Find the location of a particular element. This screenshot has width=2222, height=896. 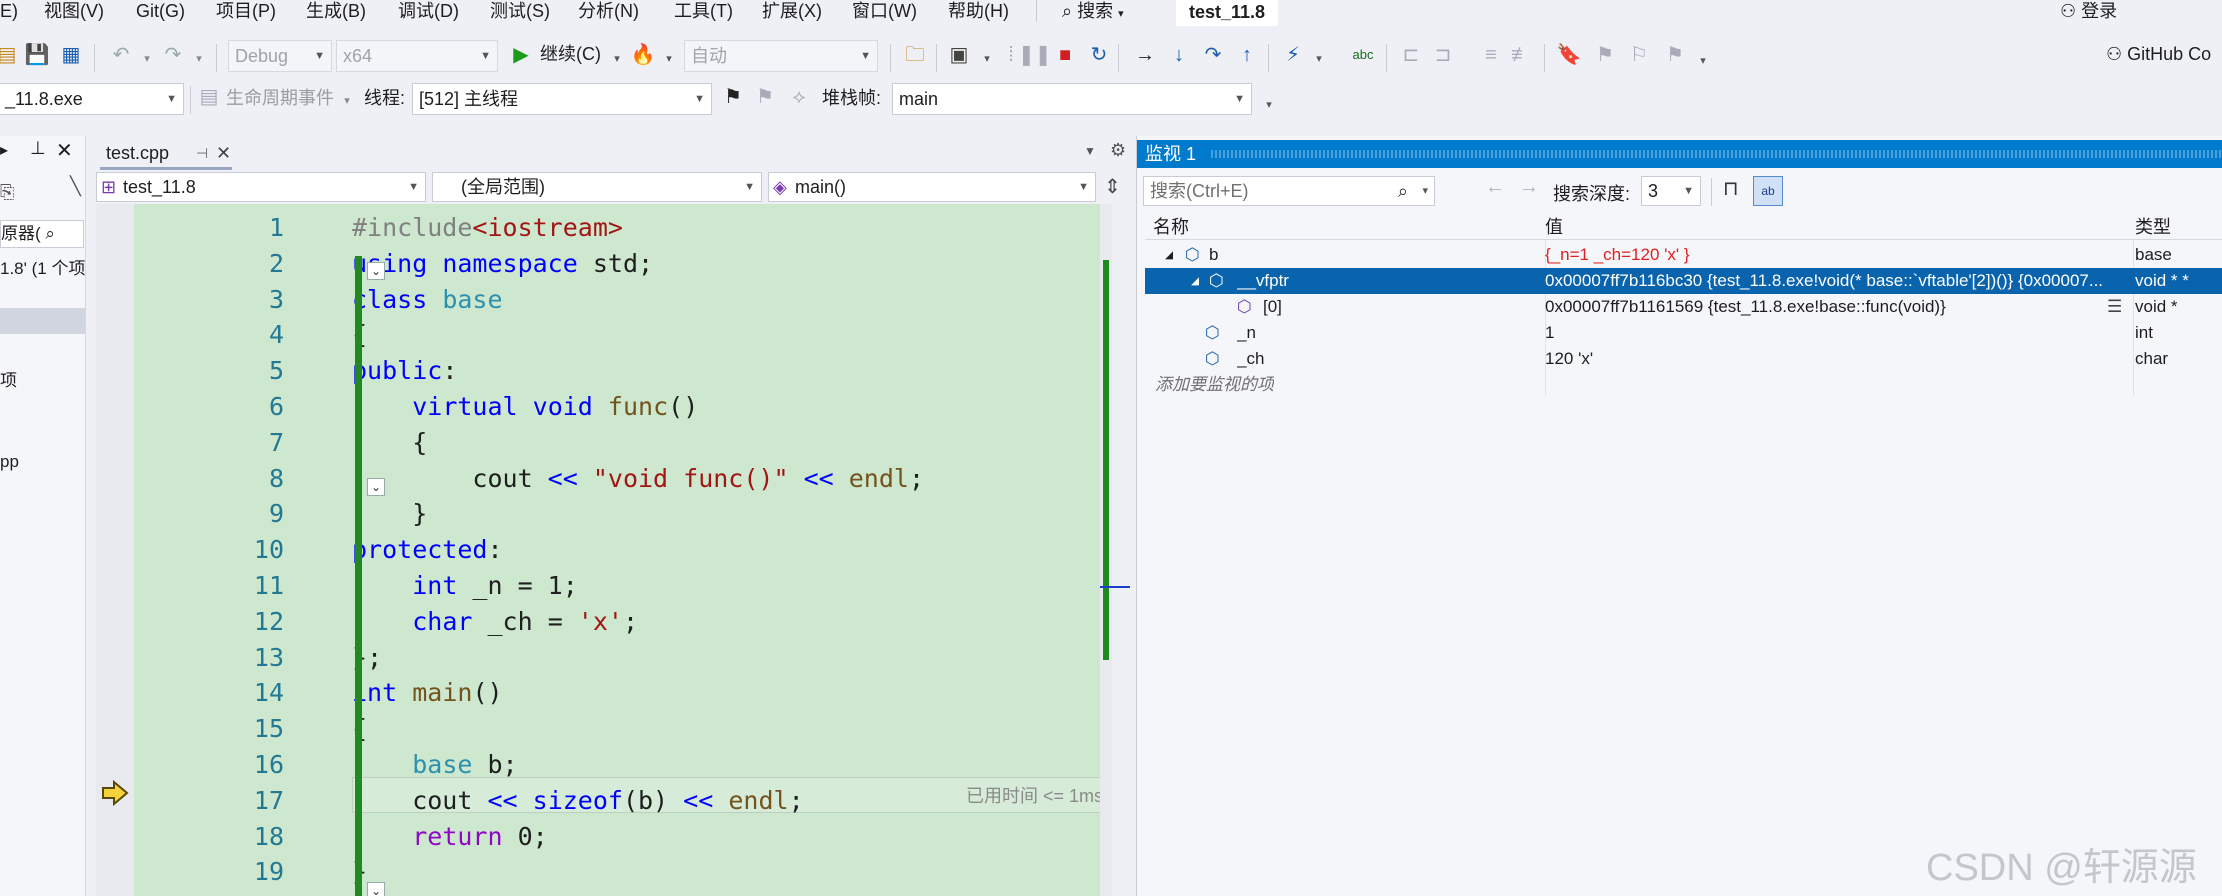

next-bookmark-icon: ⚐ is located at coordinates (1639, 55).